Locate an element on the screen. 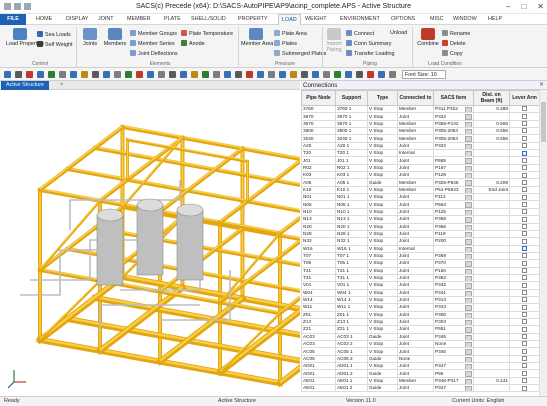  font-size-select: Font Size: 10 is located at coordinates (424, 74).